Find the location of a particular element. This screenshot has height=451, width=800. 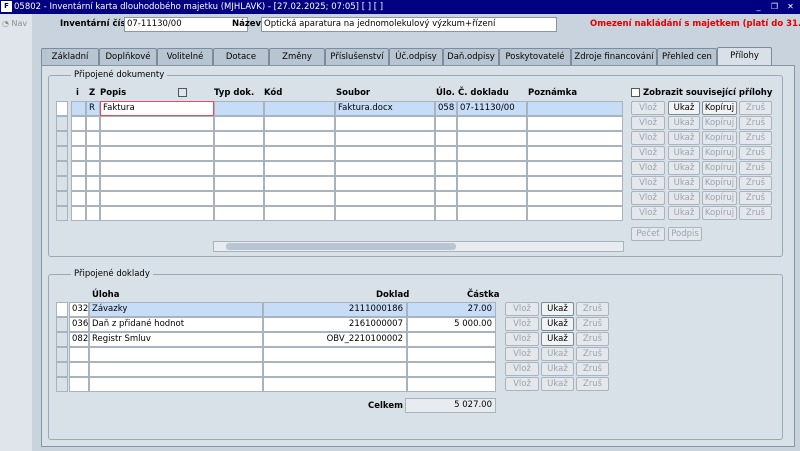

cell-poznamka is located at coordinates (575, 108).